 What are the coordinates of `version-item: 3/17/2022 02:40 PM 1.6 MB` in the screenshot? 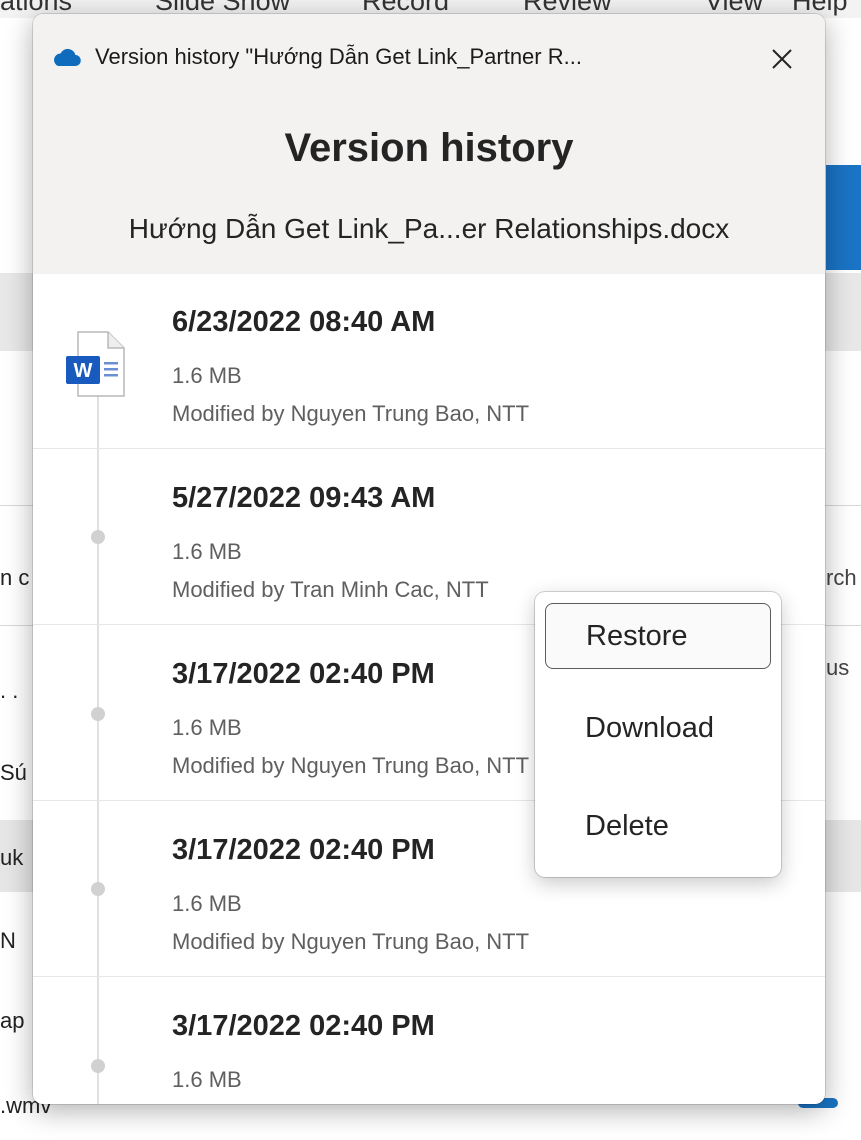 It's located at (429, 1041).